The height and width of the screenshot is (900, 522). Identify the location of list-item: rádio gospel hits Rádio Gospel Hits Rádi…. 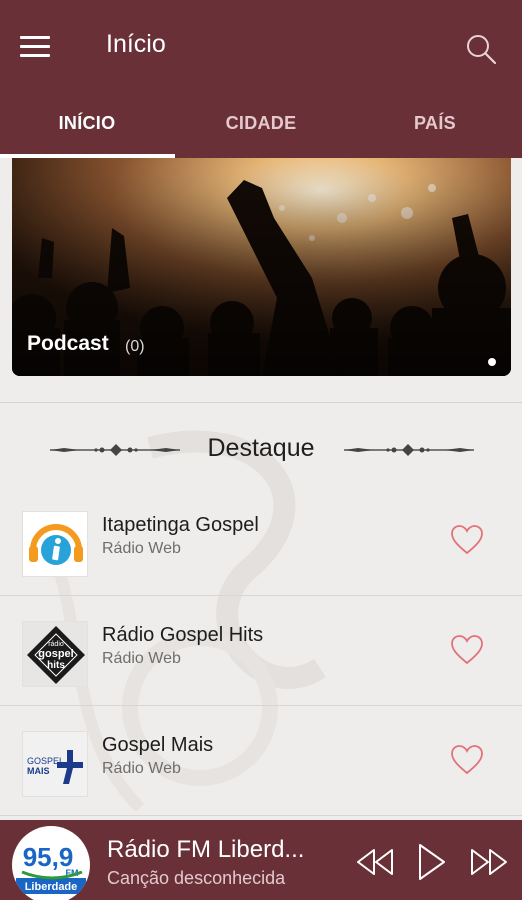
(261, 651).